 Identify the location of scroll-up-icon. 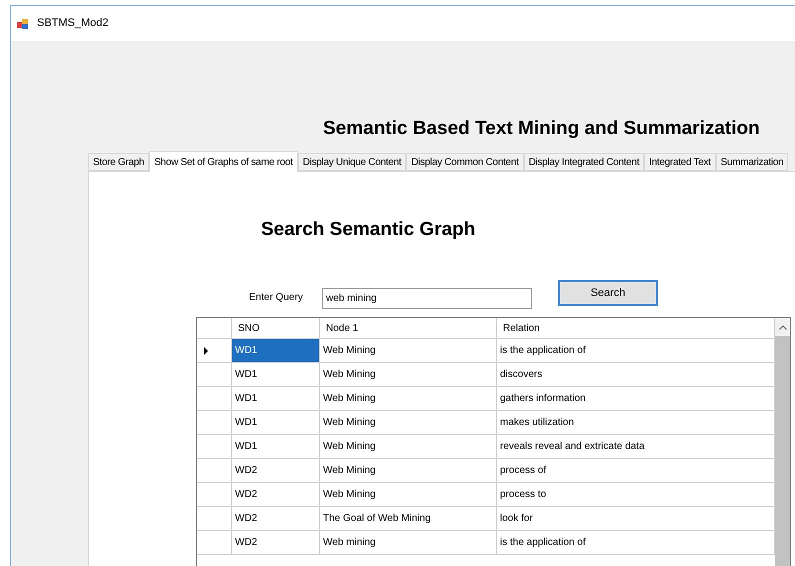
(782, 327).